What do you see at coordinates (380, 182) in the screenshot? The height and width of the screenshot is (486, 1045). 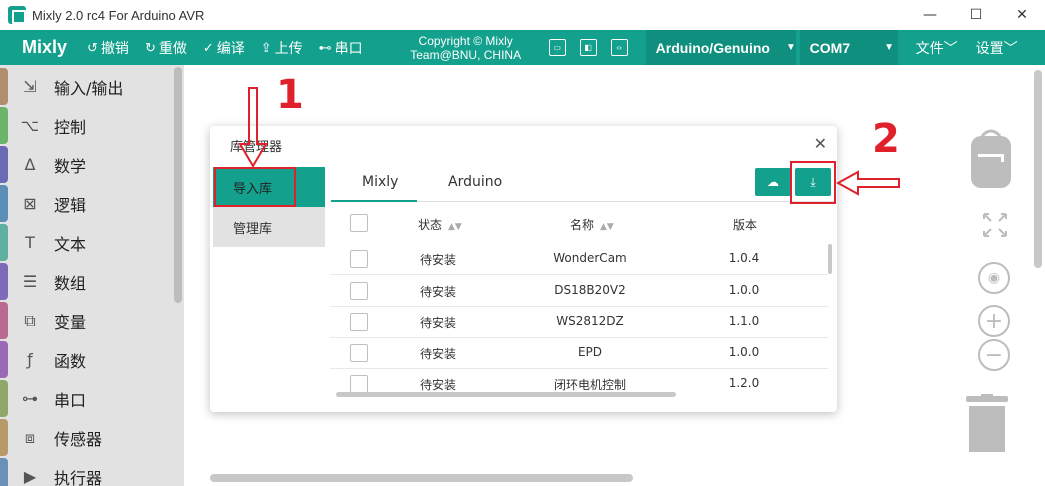 I see `tab-mixly: Mixly` at bounding box center [380, 182].